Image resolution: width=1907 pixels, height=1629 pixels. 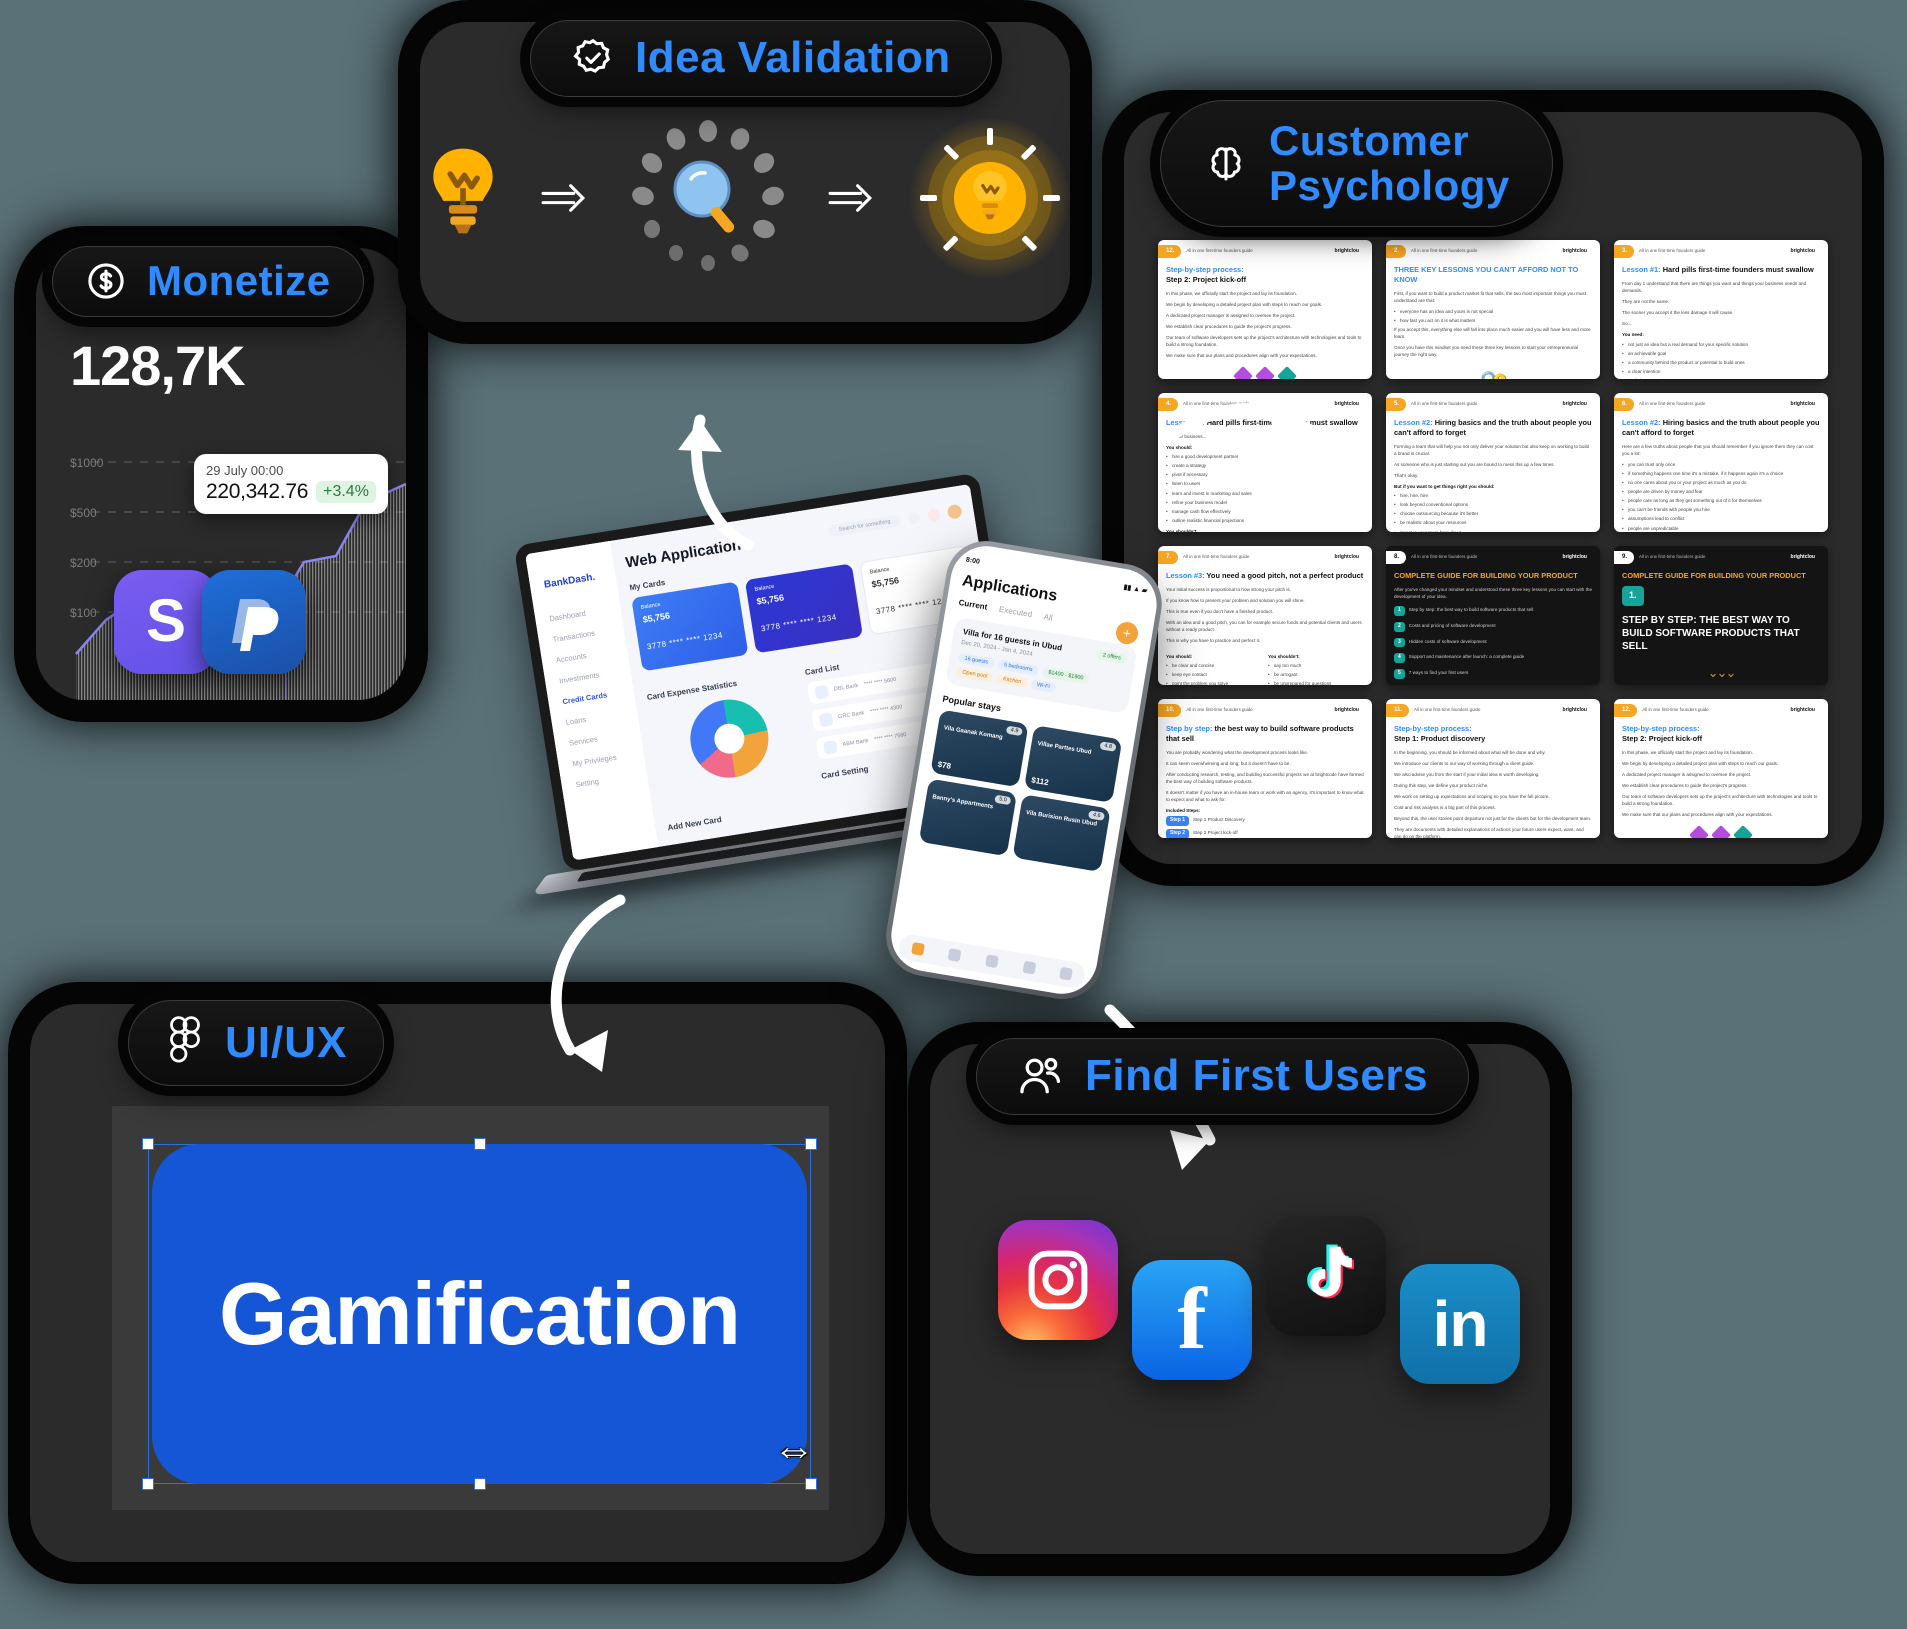 What do you see at coordinates (148, 1484) in the screenshot?
I see `resize-handle-bottom-left` at bounding box center [148, 1484].